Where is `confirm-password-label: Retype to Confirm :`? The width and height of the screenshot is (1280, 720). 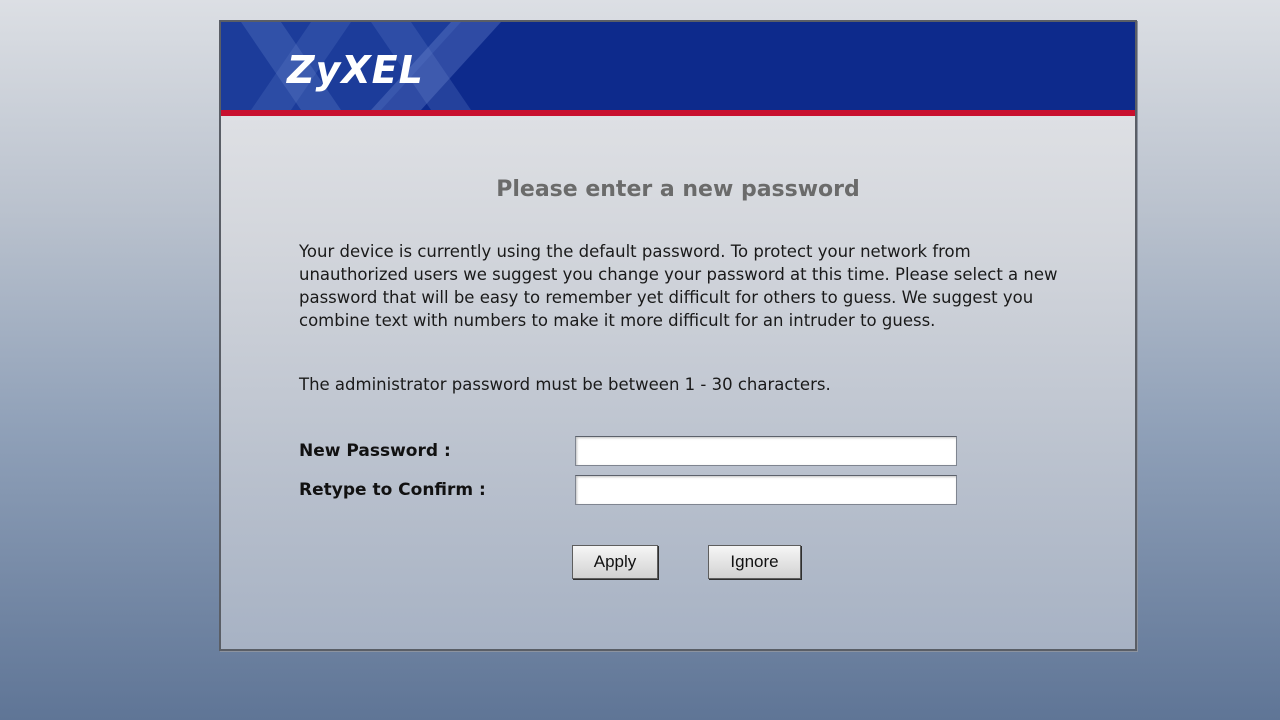
confirm-password-label: Retype to Confirm : is located at coordinates (392, 490).